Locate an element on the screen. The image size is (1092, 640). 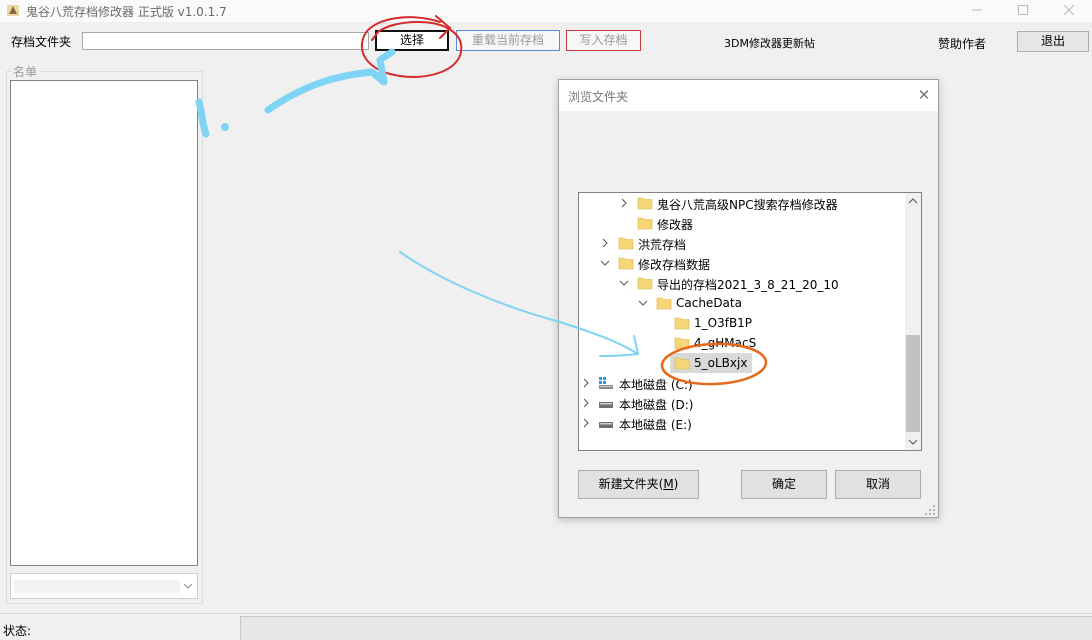
tree-item-label: 导出的存档2021_3_8_21_20_10 is located at coordinates (748, 285).